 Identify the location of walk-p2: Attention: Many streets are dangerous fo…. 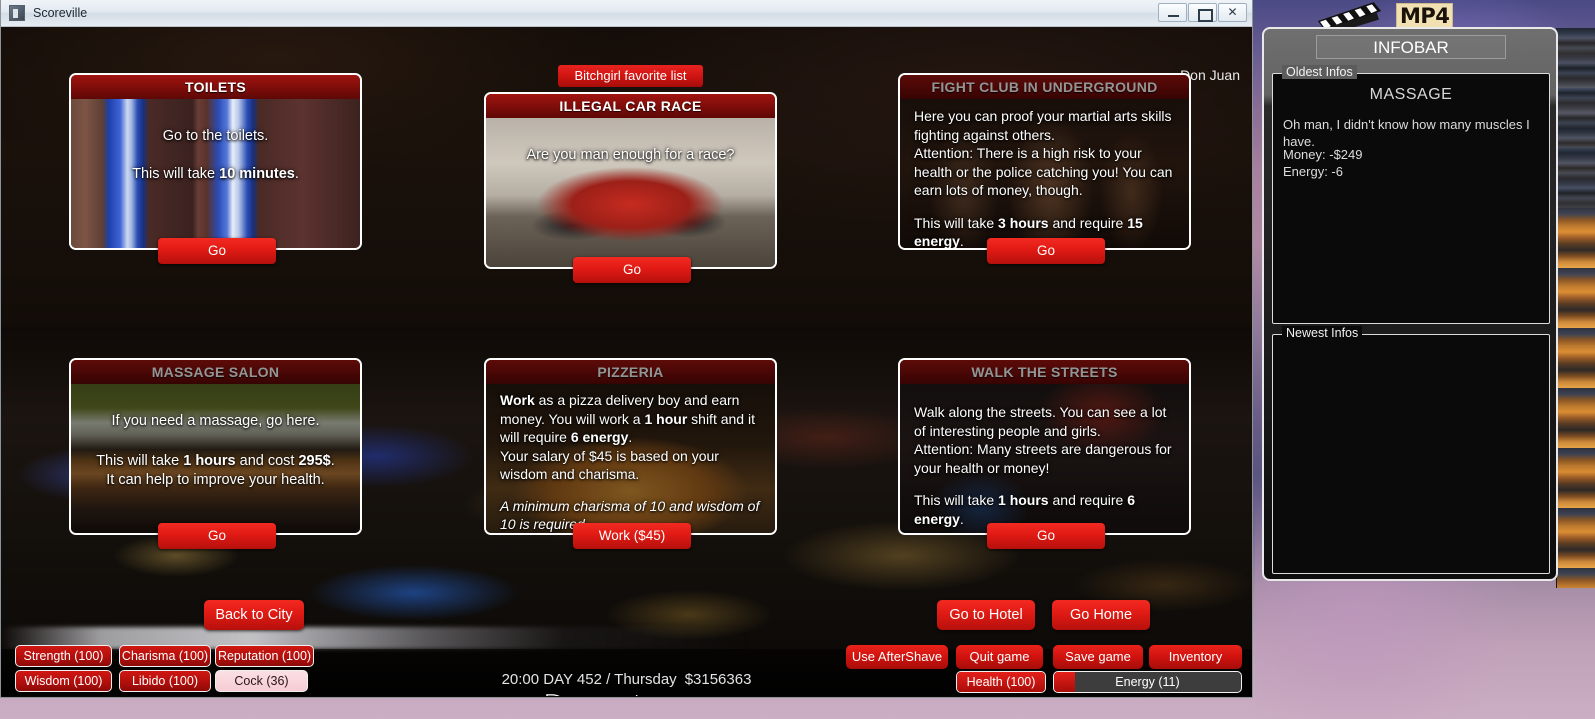
(1043, 458).